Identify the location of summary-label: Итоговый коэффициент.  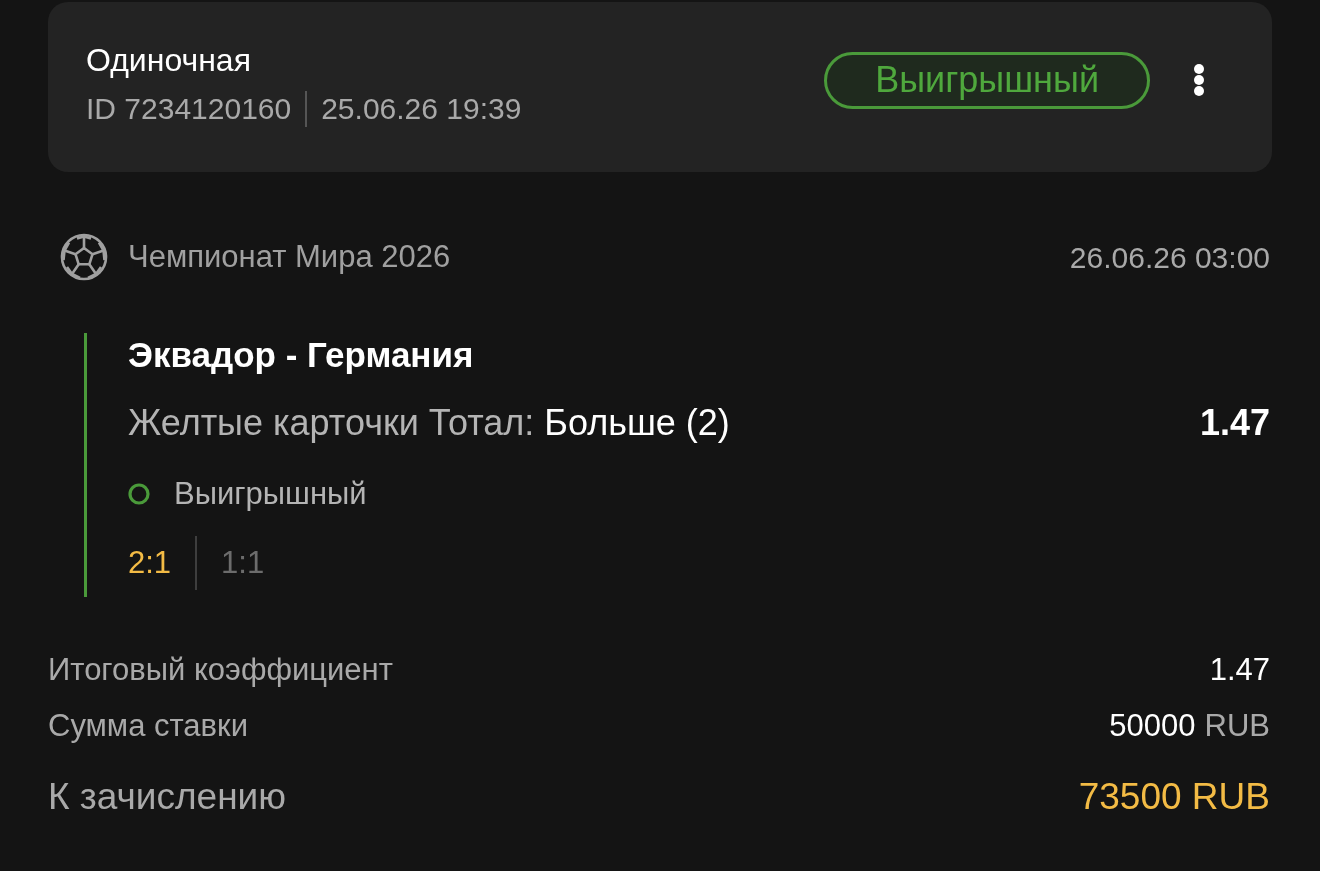
(220, 669).